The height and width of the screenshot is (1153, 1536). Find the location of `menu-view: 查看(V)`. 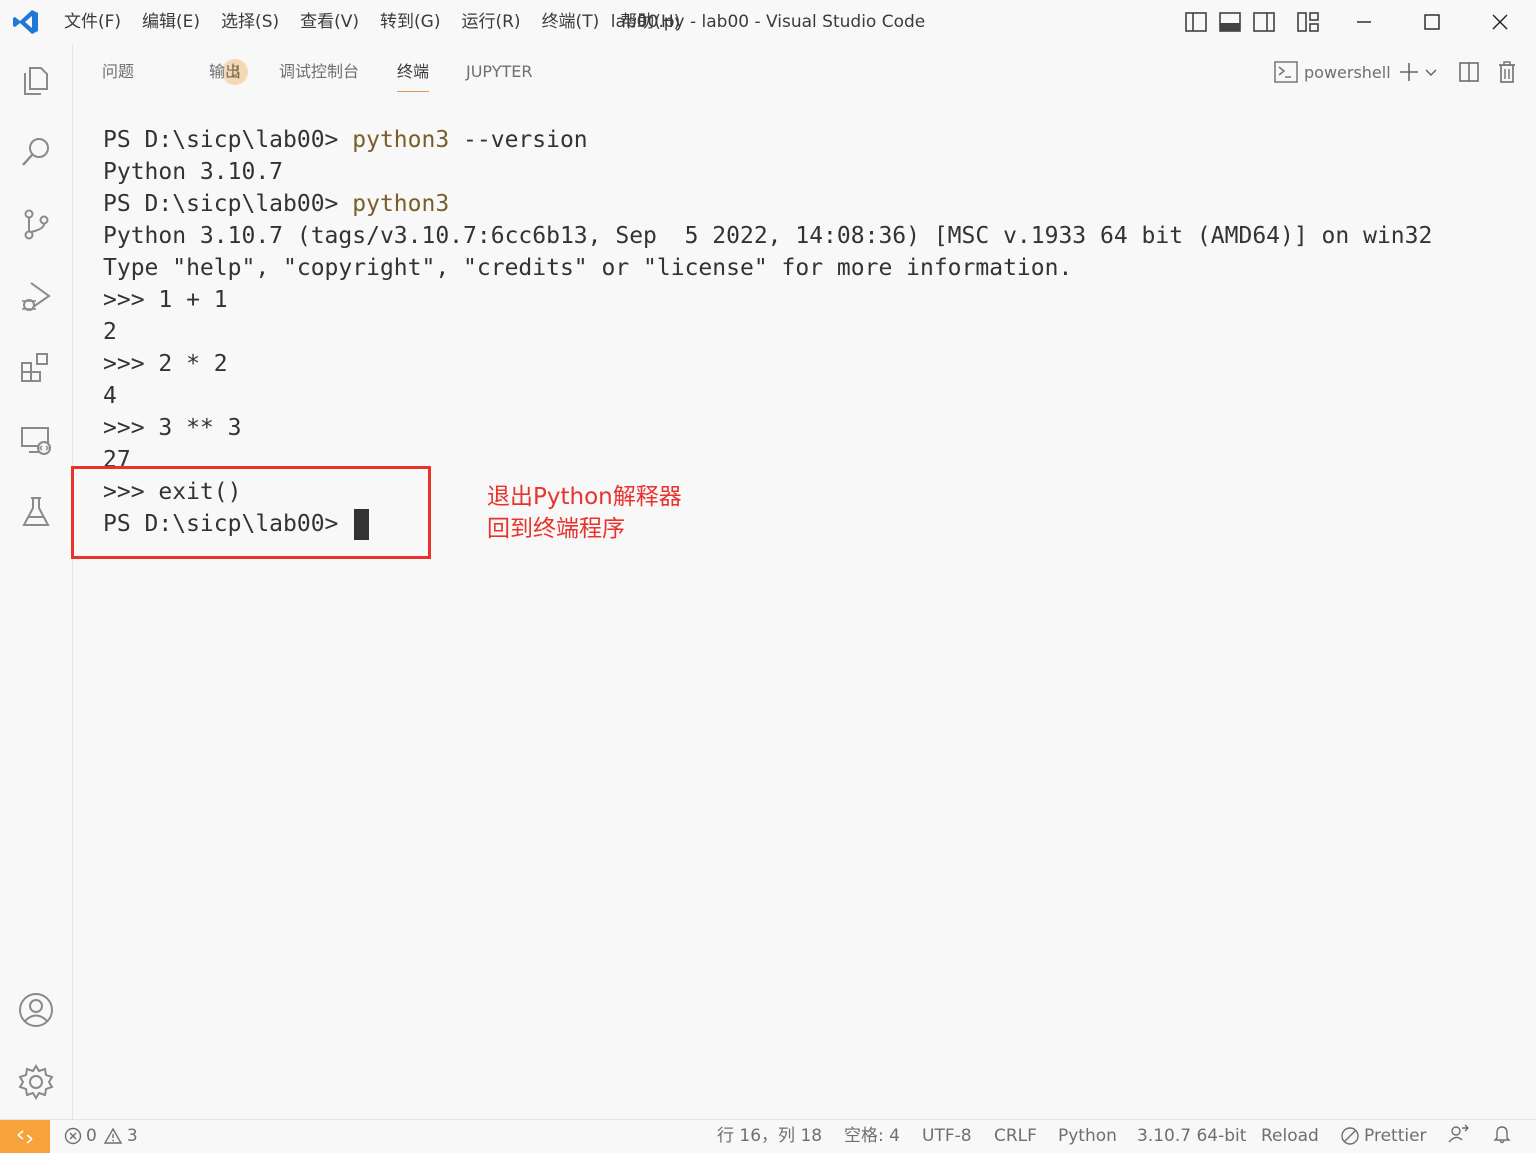

menu-view: 查看(V) is located at coordinates (329, 22).